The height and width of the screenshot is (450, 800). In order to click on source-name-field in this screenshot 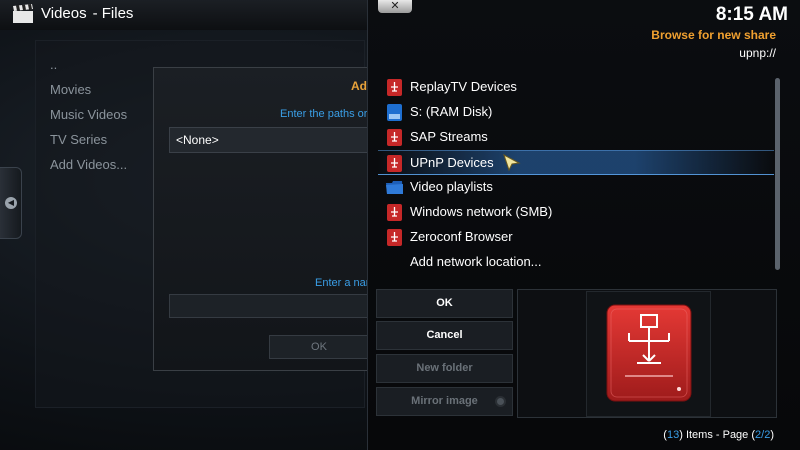, I will do `click(269, 306)`.